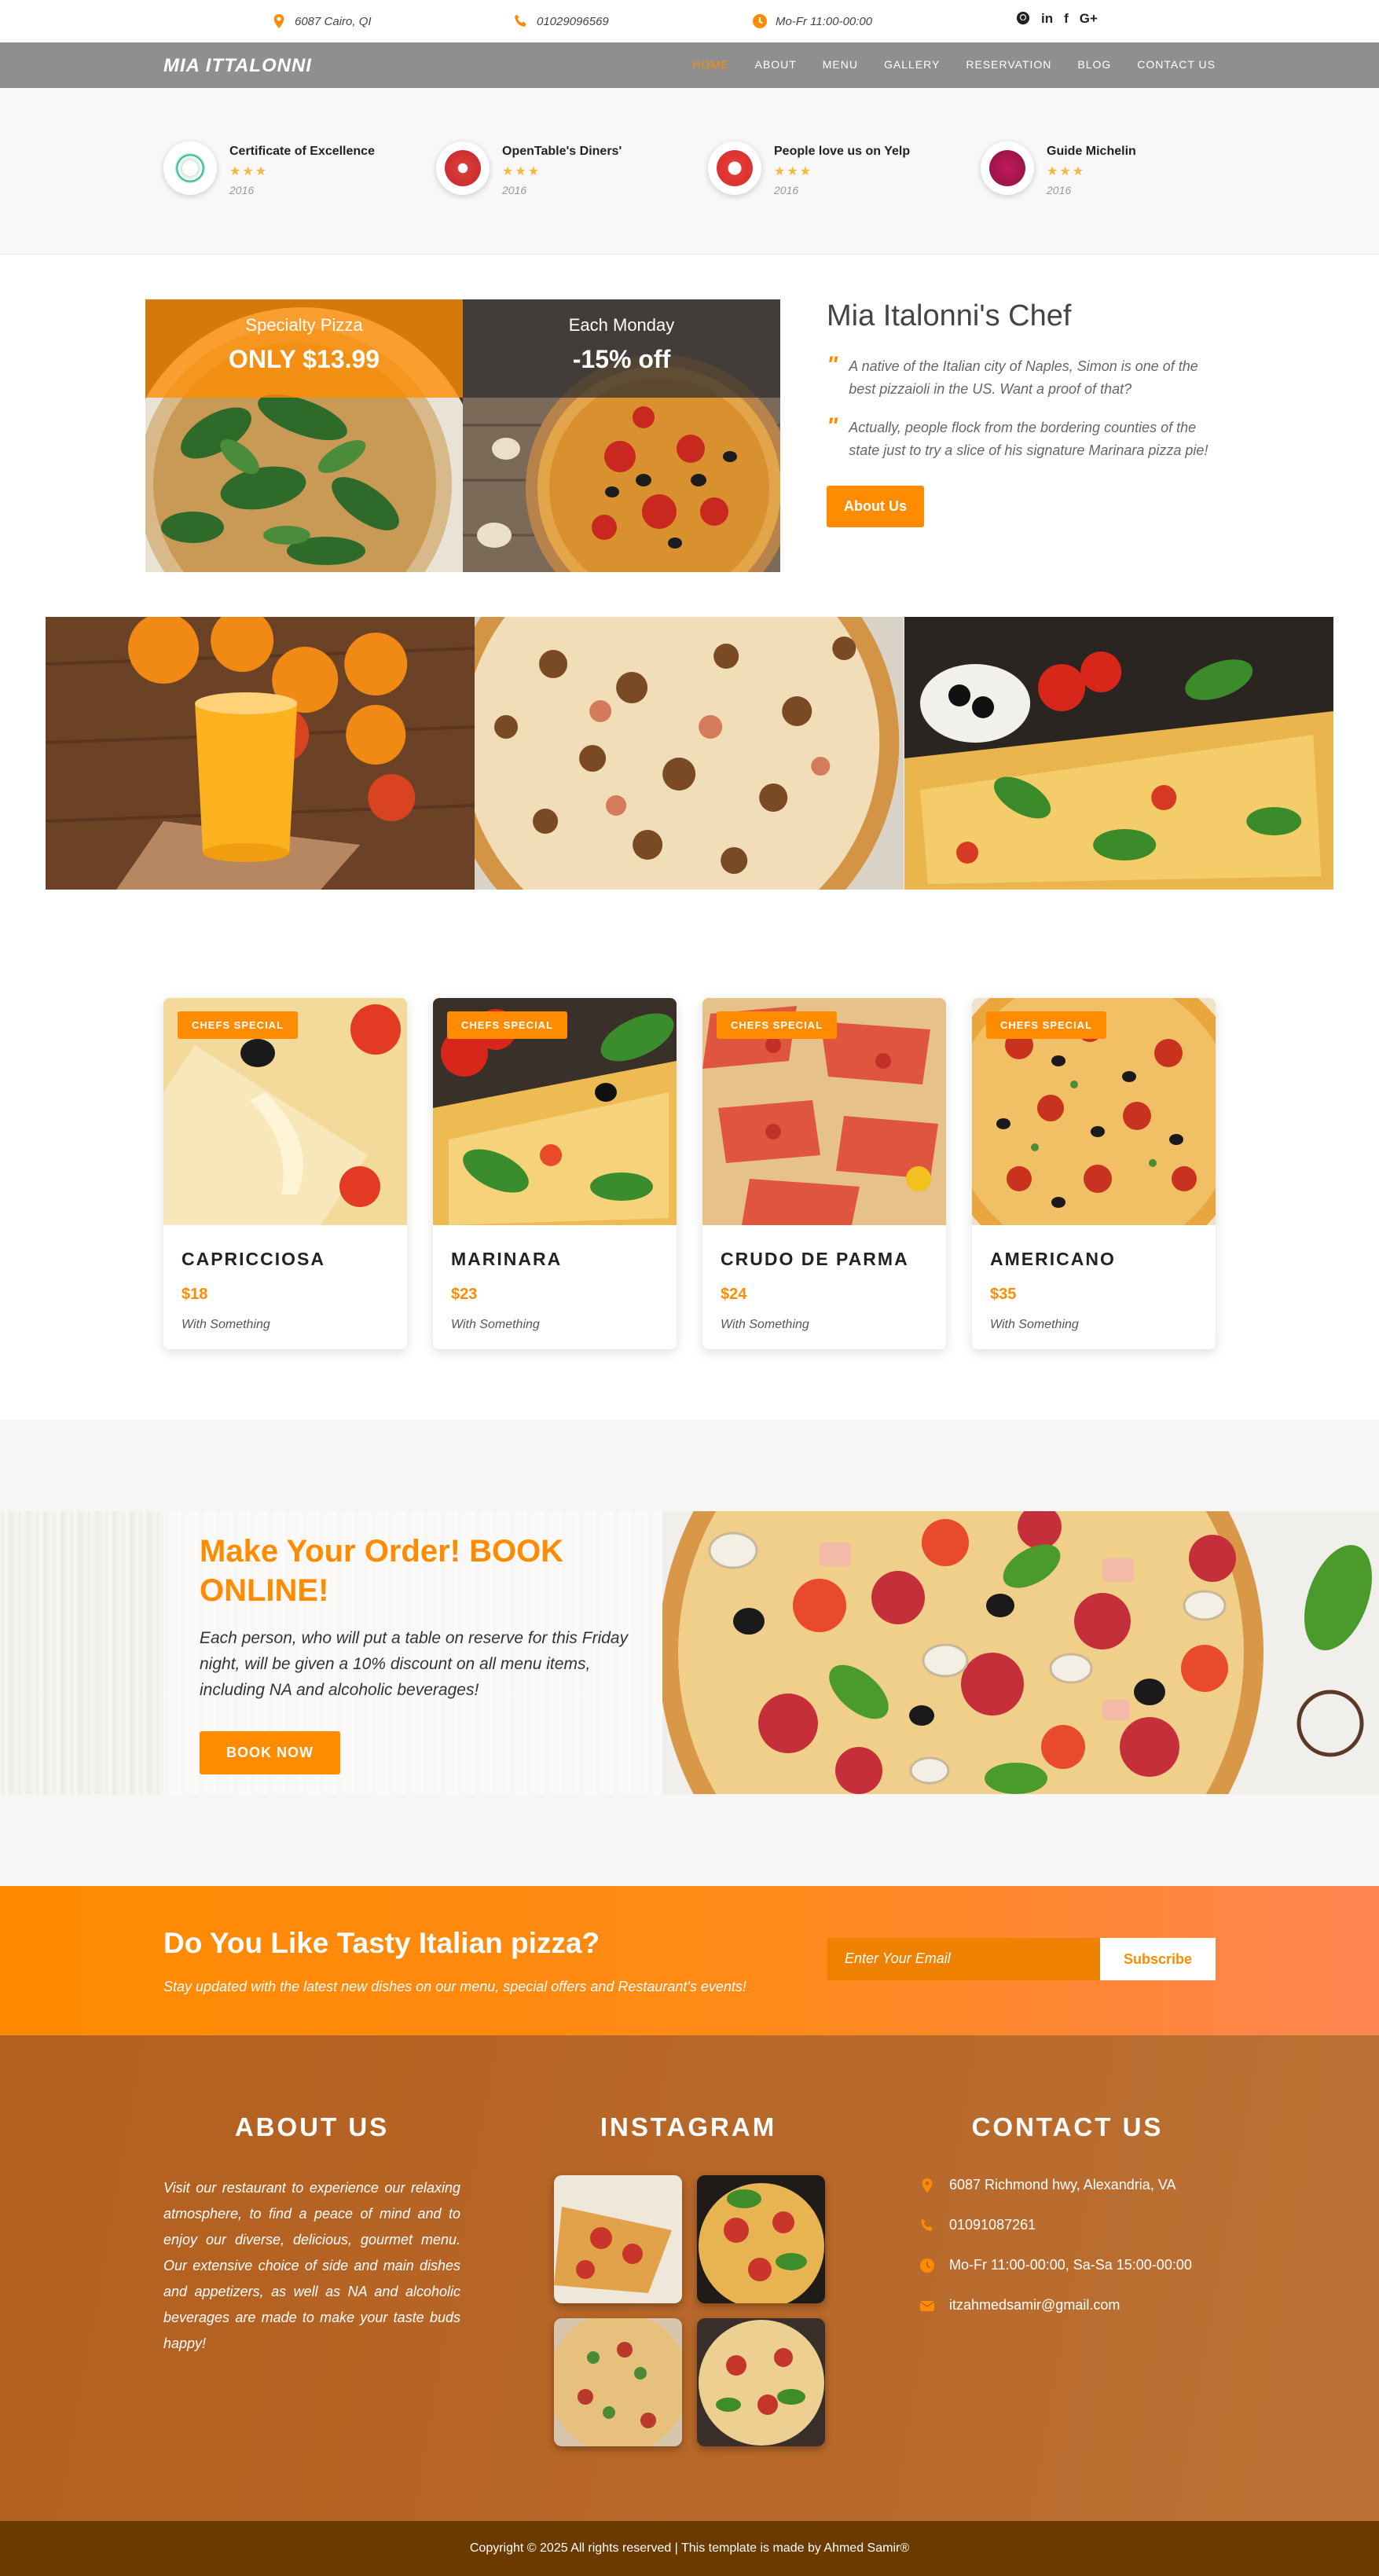  Describe the element at coordinates (1034, 2305) in the screenshot. I see `contact-text: itzahmedsamir@gmail.com` at that location.